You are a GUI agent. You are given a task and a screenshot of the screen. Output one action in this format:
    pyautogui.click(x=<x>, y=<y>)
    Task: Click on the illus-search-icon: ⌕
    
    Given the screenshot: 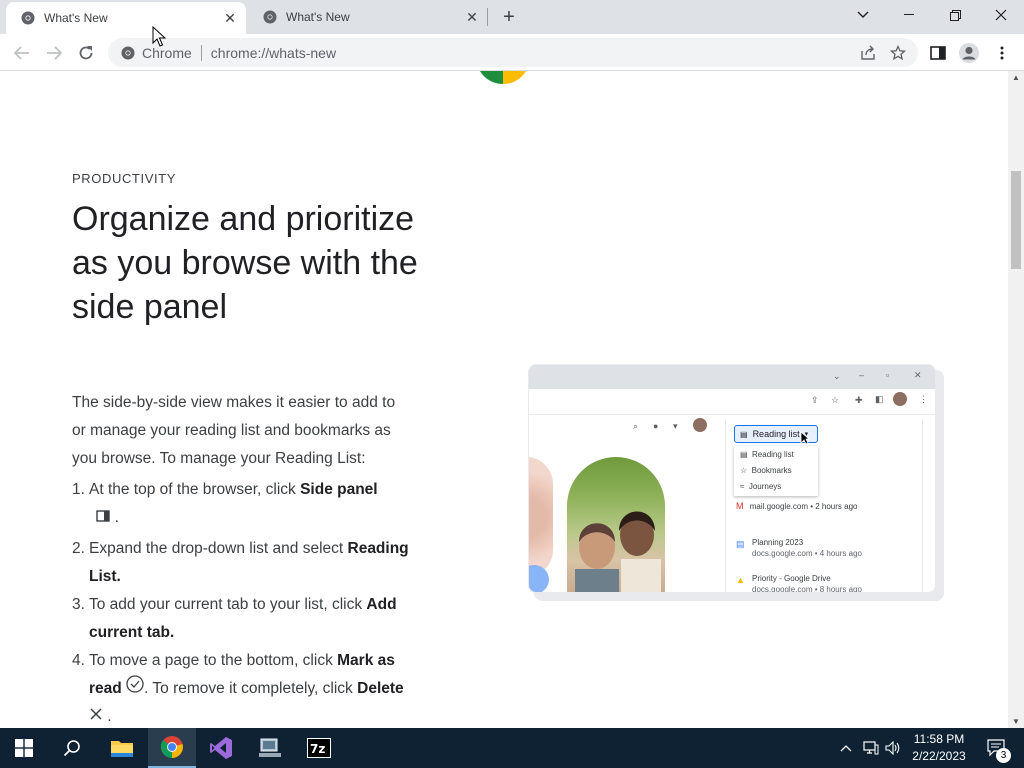 What is the action you would take?
    pyautogui.click(x=636, y=426)
    